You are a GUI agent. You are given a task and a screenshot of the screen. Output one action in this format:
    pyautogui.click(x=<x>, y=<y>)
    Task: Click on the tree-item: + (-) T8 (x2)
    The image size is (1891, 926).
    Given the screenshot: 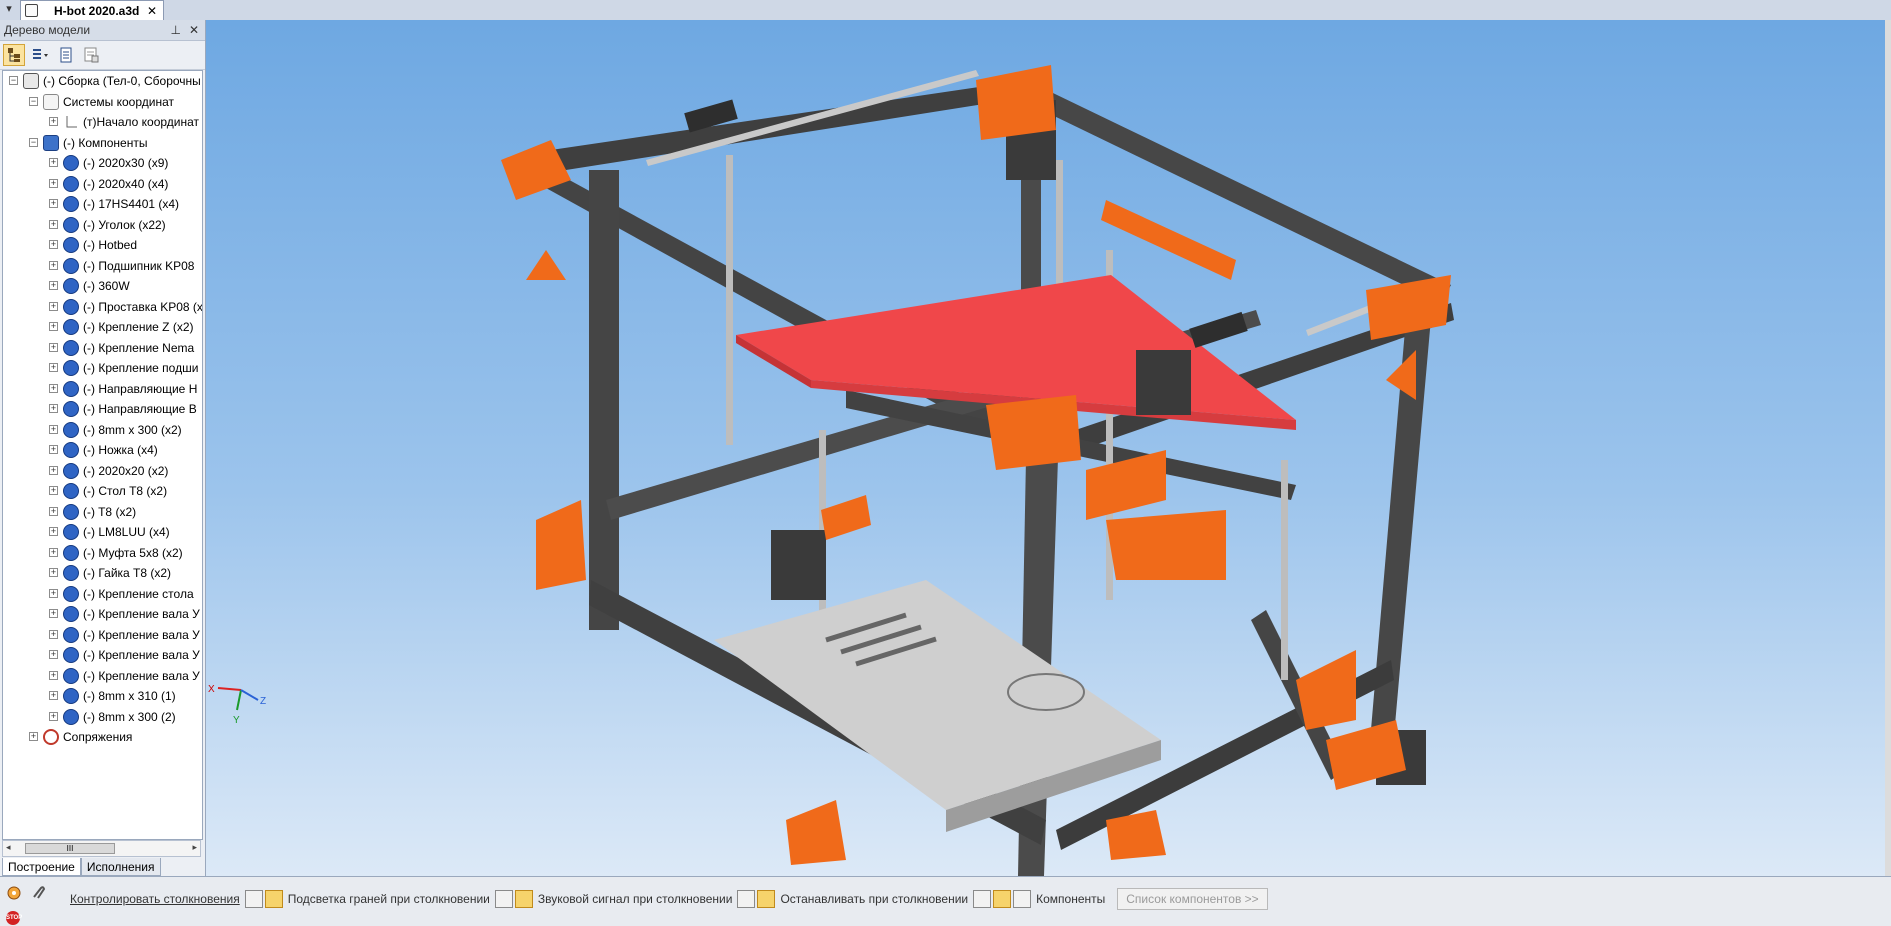 What is the action you would take?
    pyautogui.click(x=102, y=512)
    